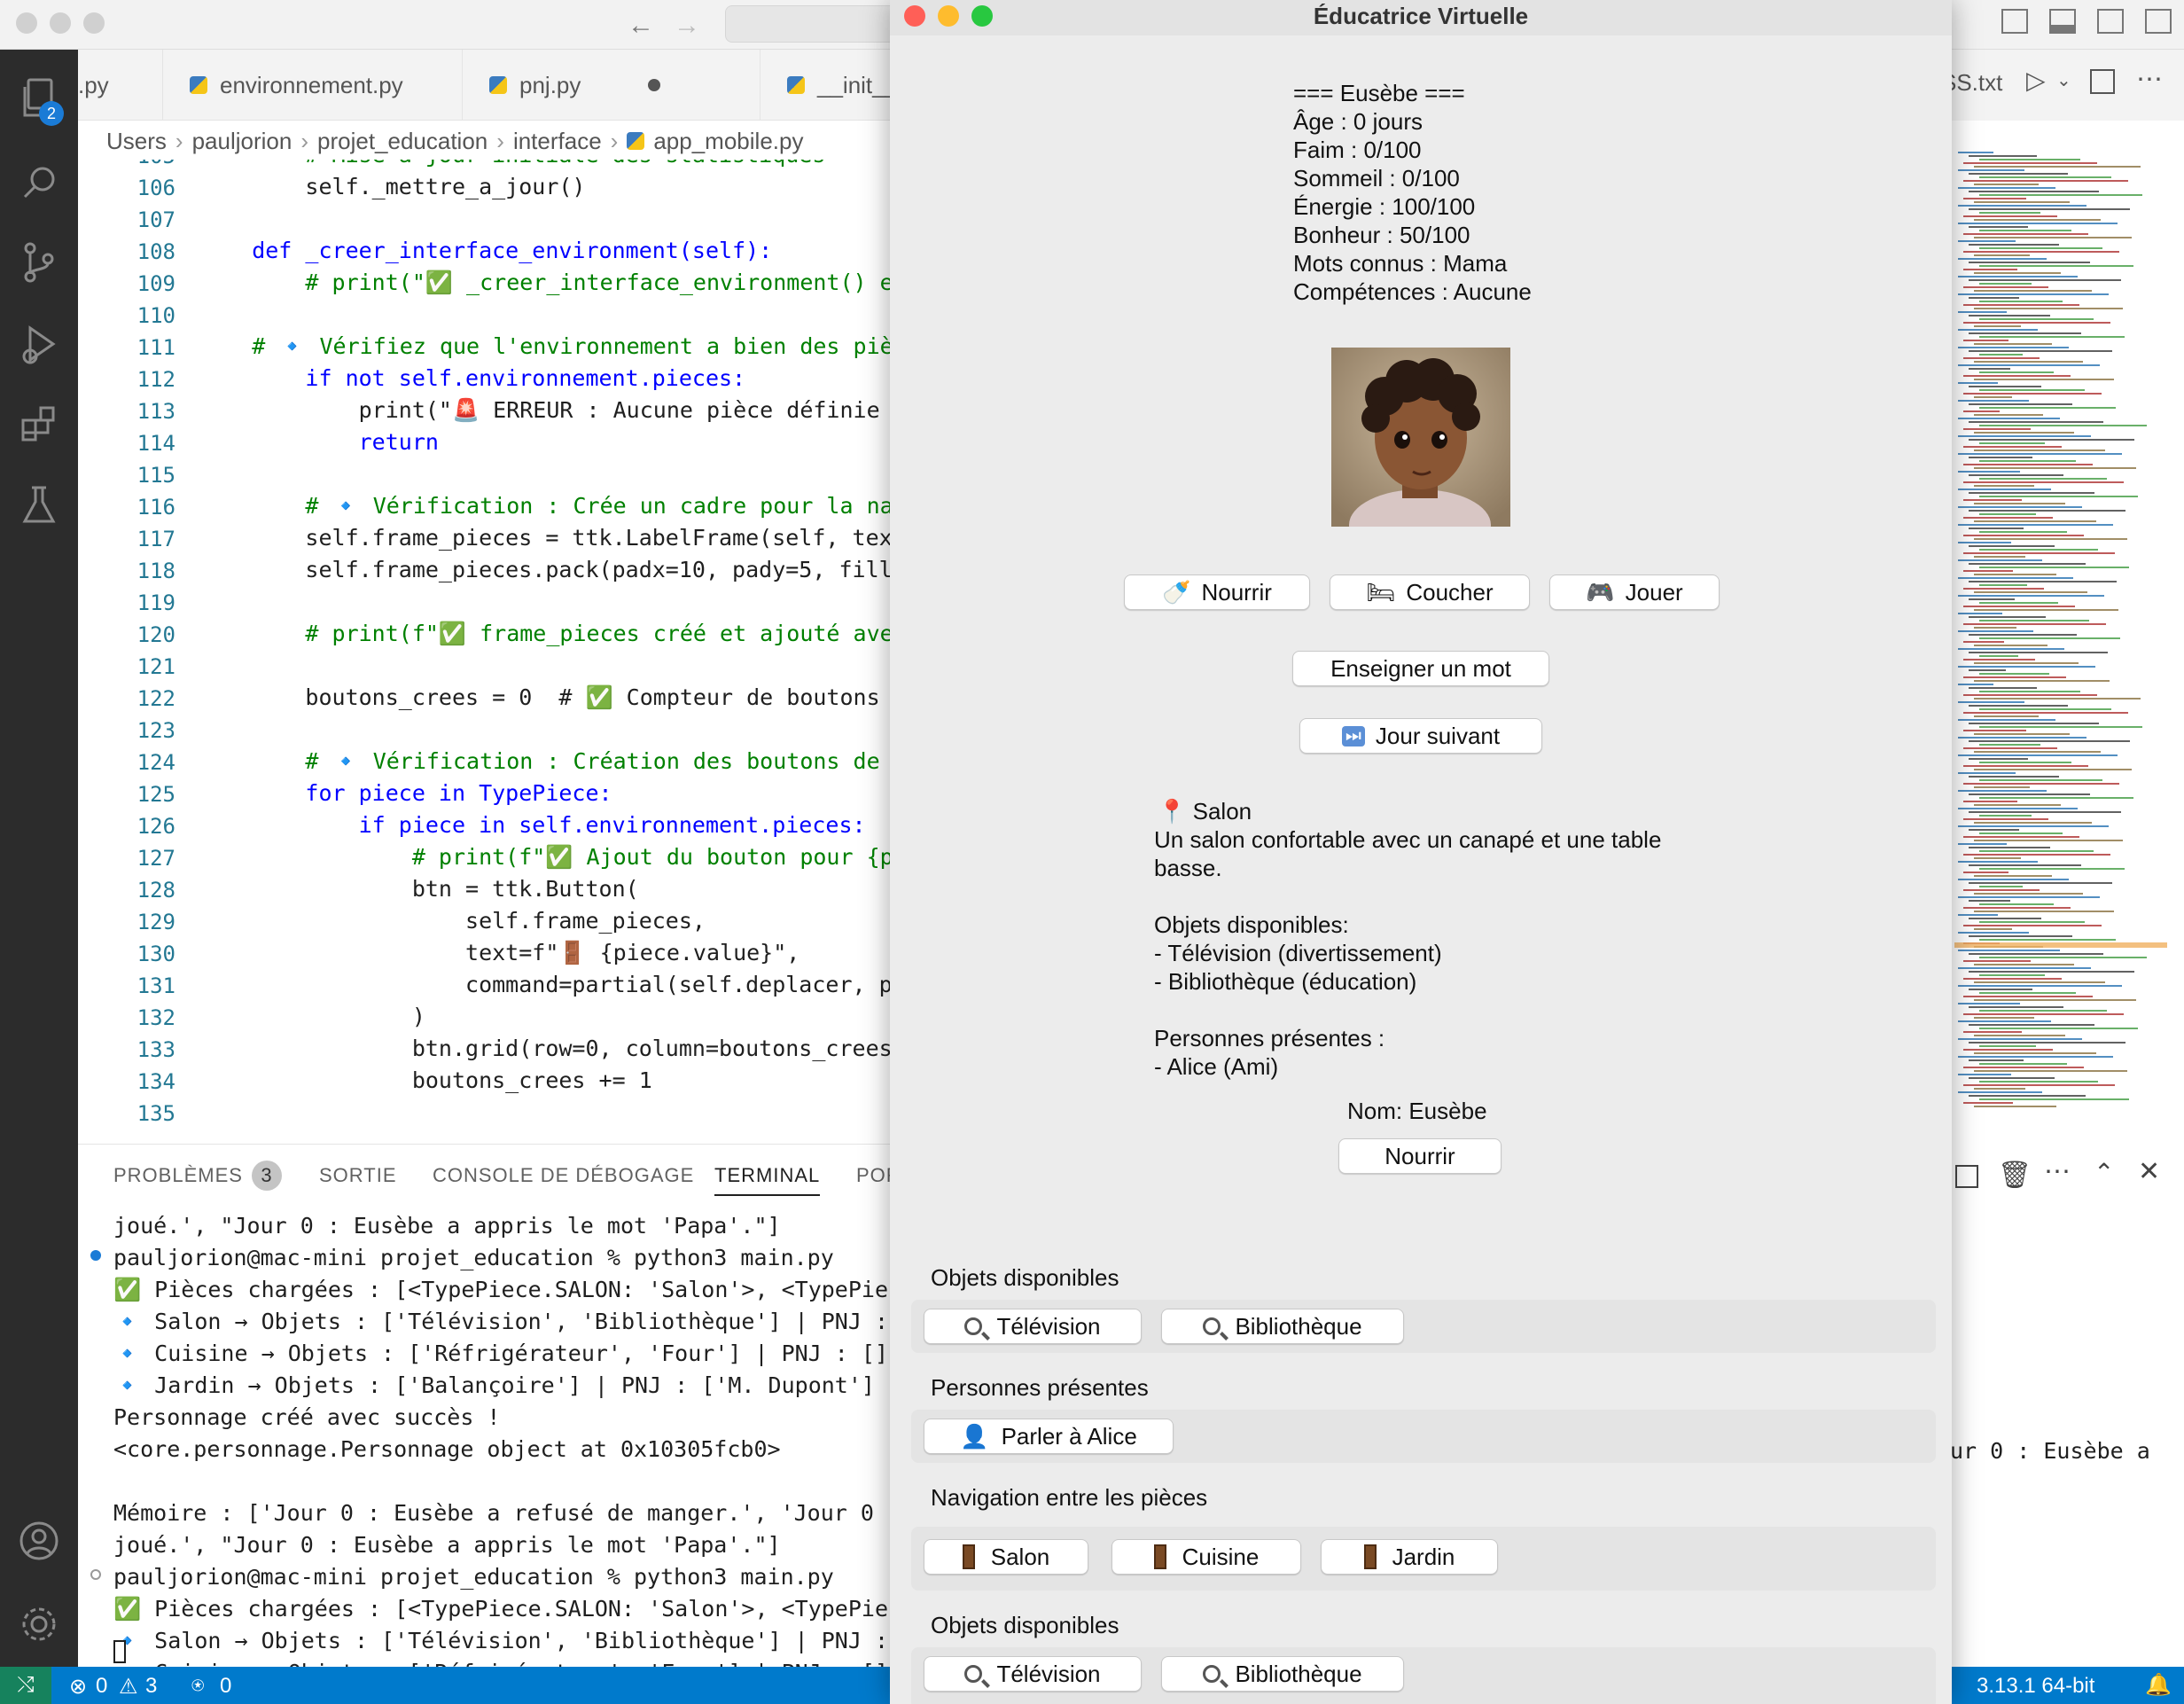 The height and width of the screenshot is (1704, 2184). I want to click on room-label: Salon, so click(1020, 1556).